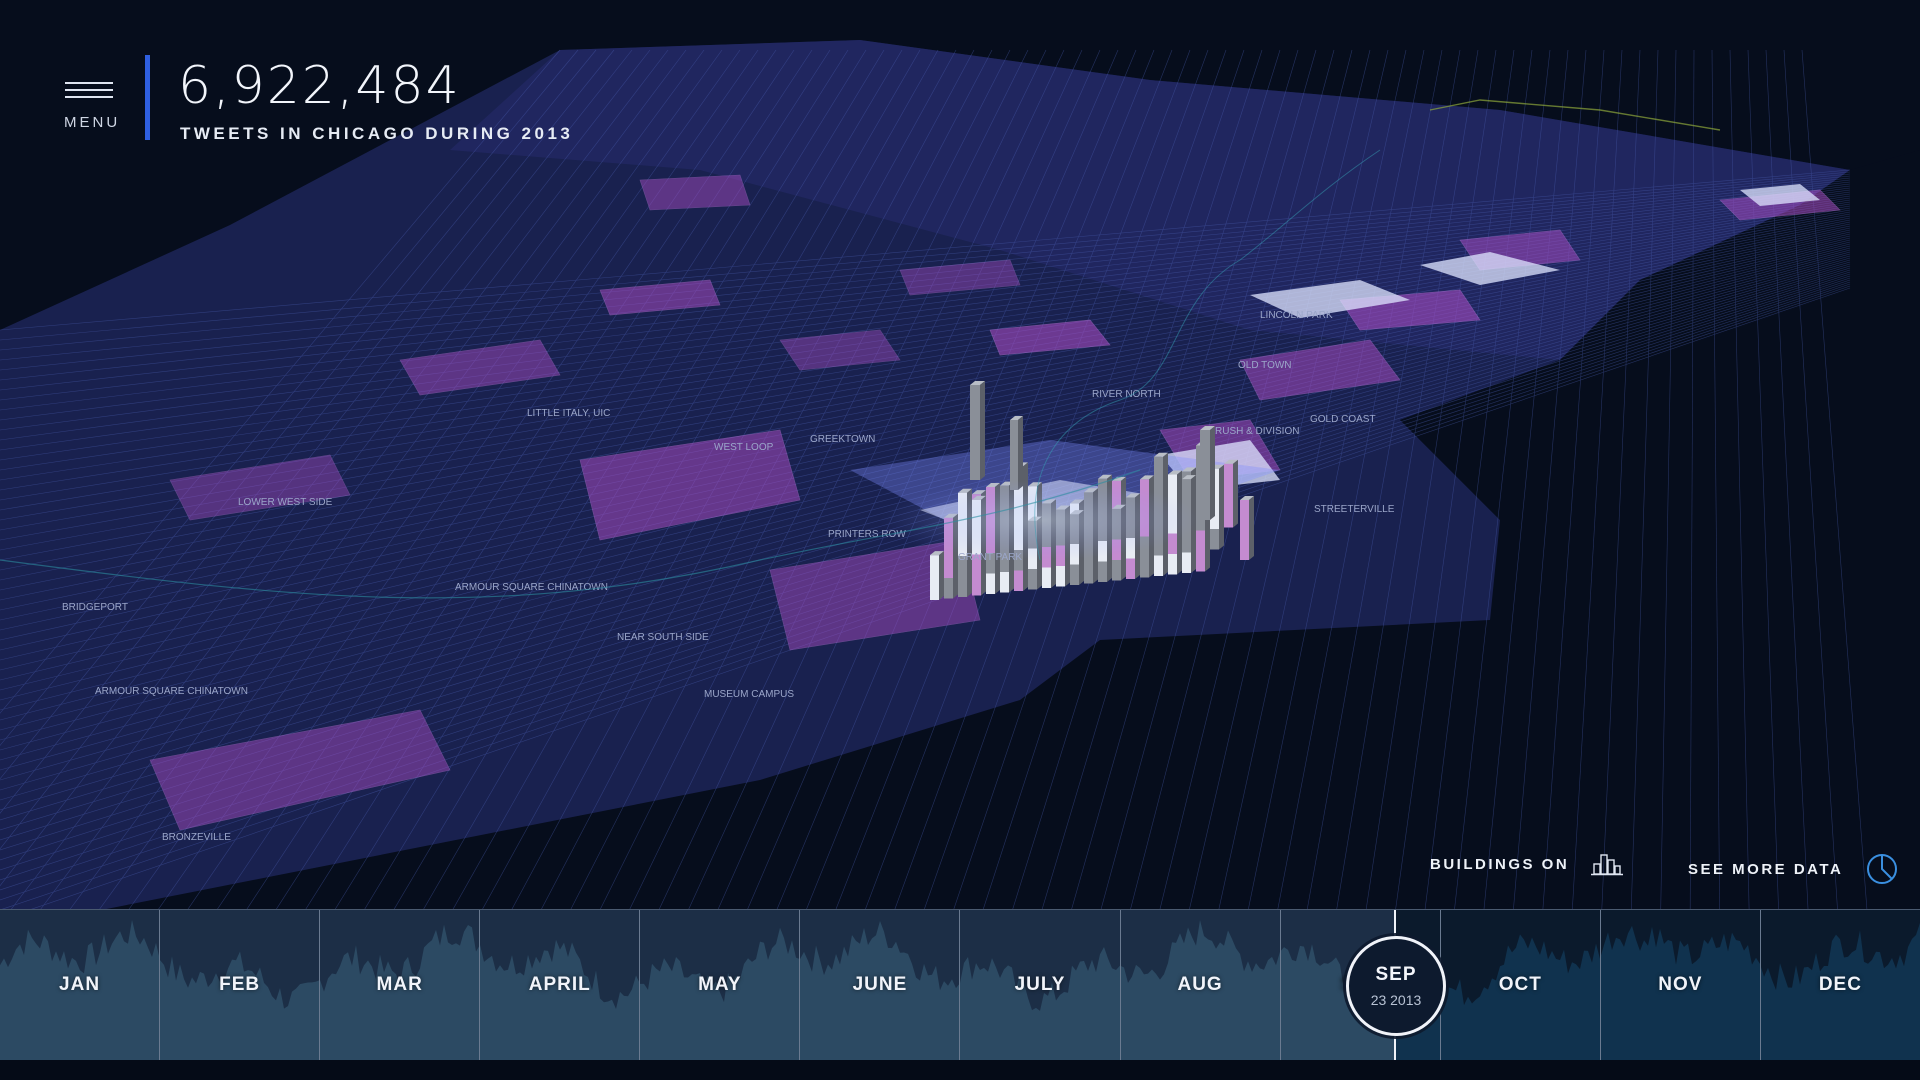 This screenshot has width=1920, height=1080. Describe the element at coordinates (92, 122) in the screenshot. I see `menu-label: MENU` at that location.